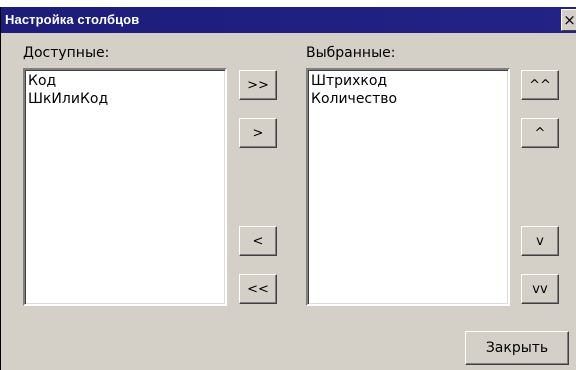 Image resolution: width=576 pixels, height=370 pixels. What do you see at coordinates (125, 99) in the screenshot?
I see `list-item: ШкИлиКод` at bounding box center [125, 99].